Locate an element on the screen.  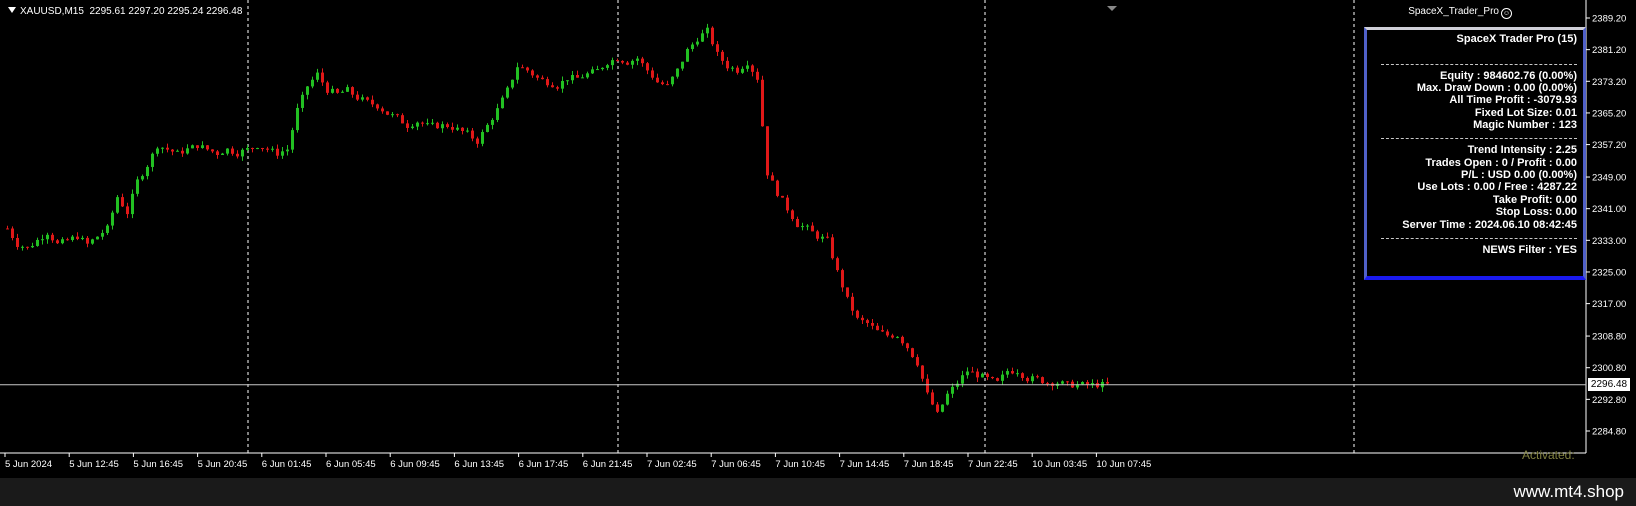
y-tick-label: 2365.20 is located at coordinates (1609, 113).